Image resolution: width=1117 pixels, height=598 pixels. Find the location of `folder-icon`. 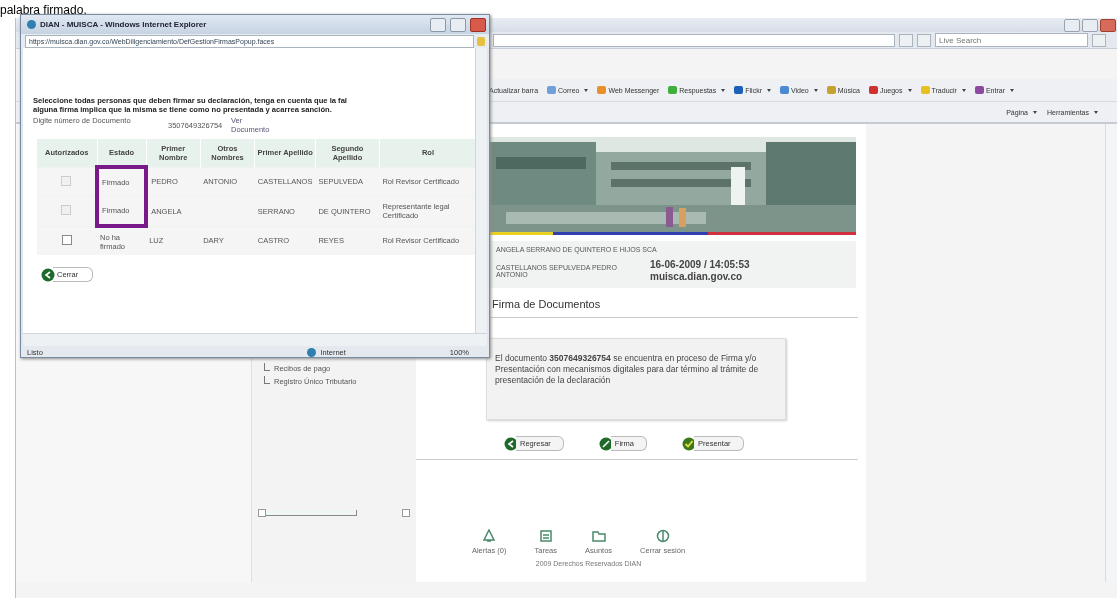

folder-icon is located at coordinates (598, 536).